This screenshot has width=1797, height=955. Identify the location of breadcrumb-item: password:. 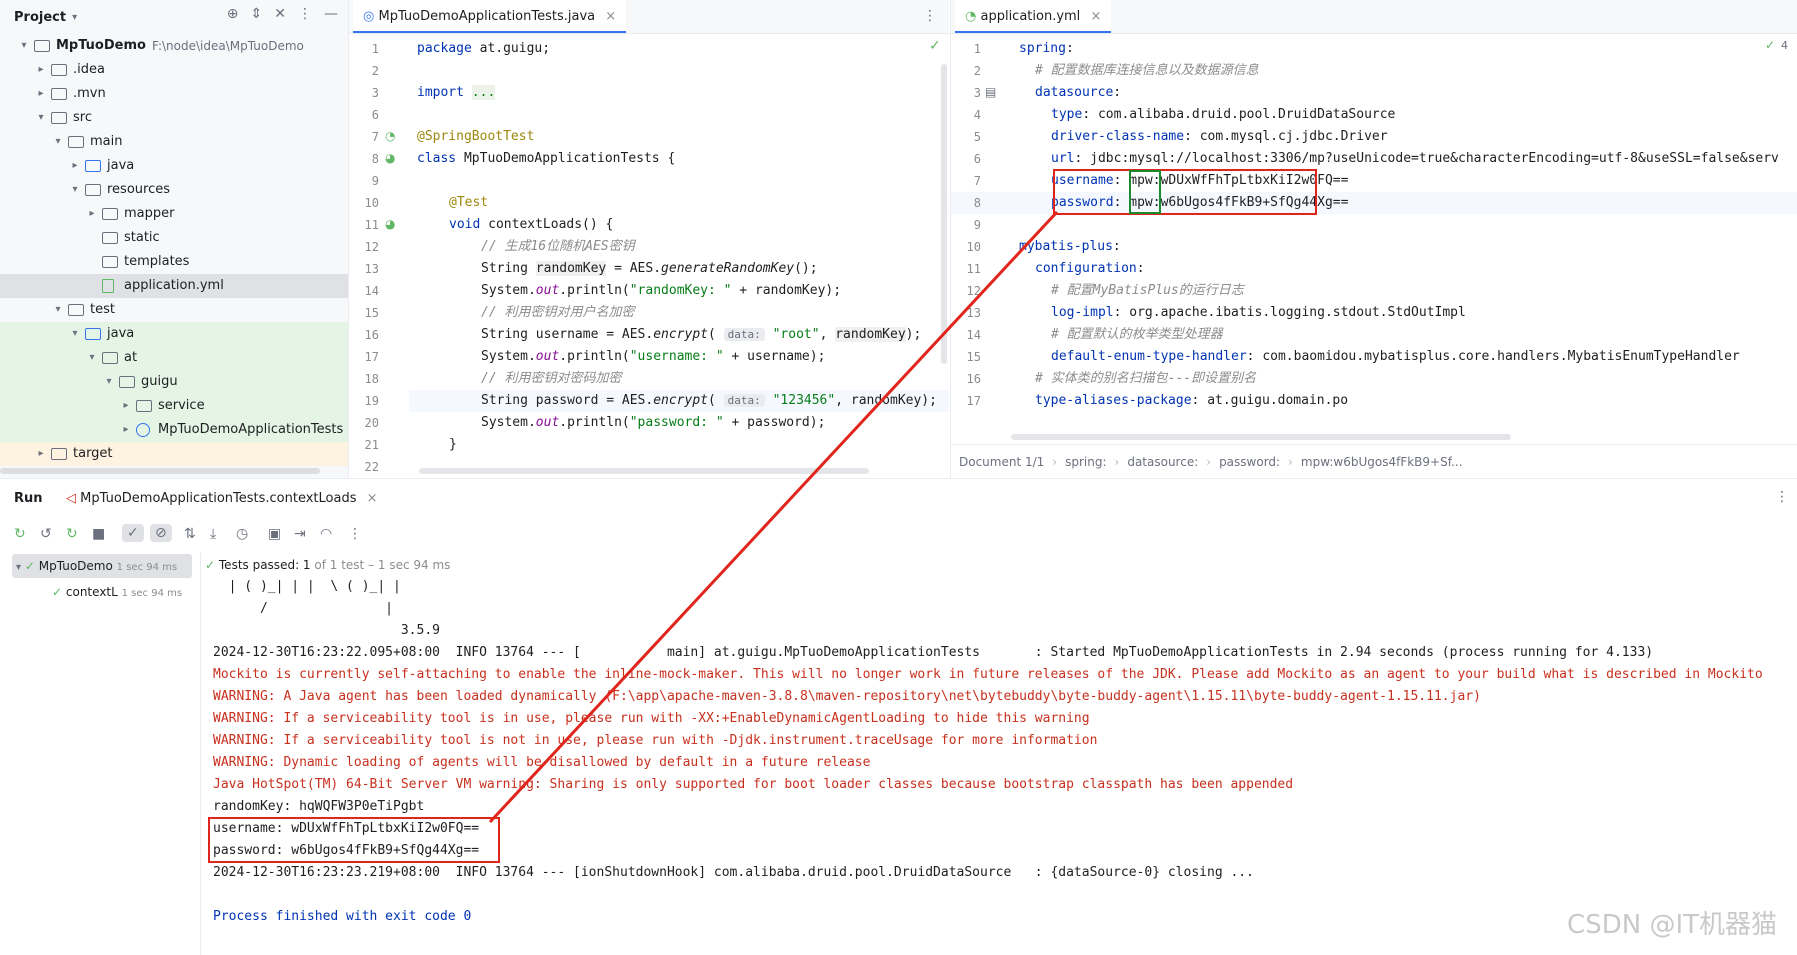
(1249, 462).